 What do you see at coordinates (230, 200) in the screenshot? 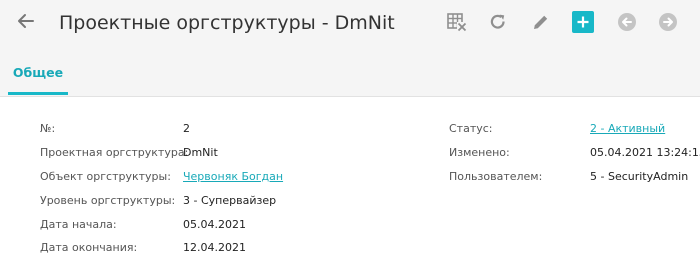
I see `field-orgstructure-level-value: 3 - Супервайзер` at bounding box center [230, 200].